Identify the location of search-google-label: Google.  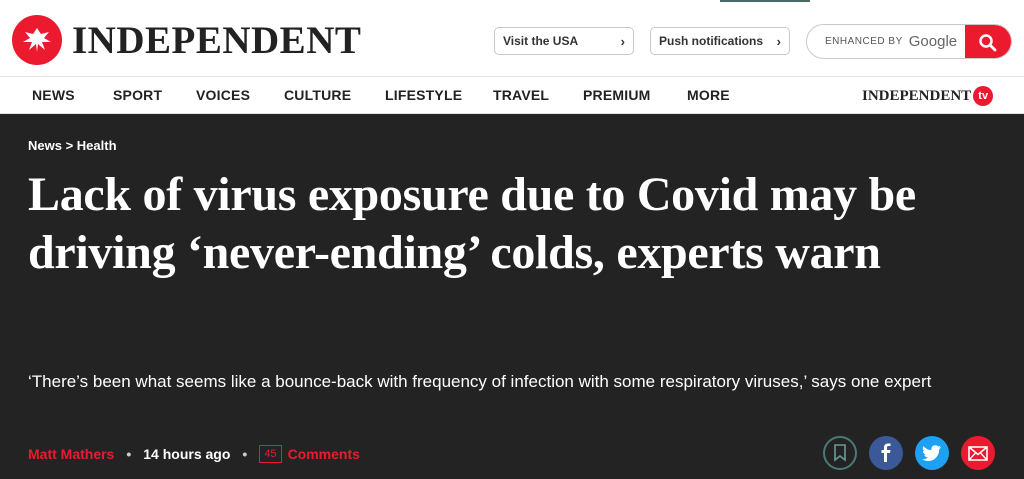
(933, 41).